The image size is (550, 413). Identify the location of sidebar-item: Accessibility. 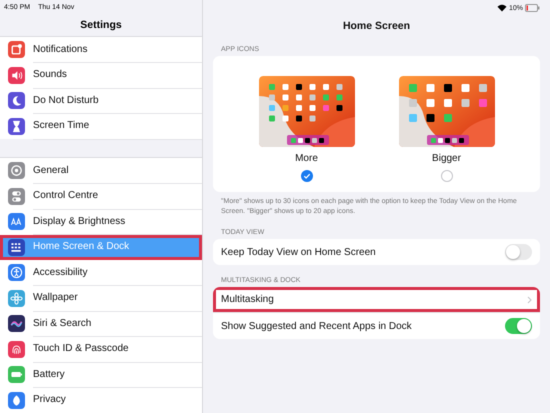
(101, 273).